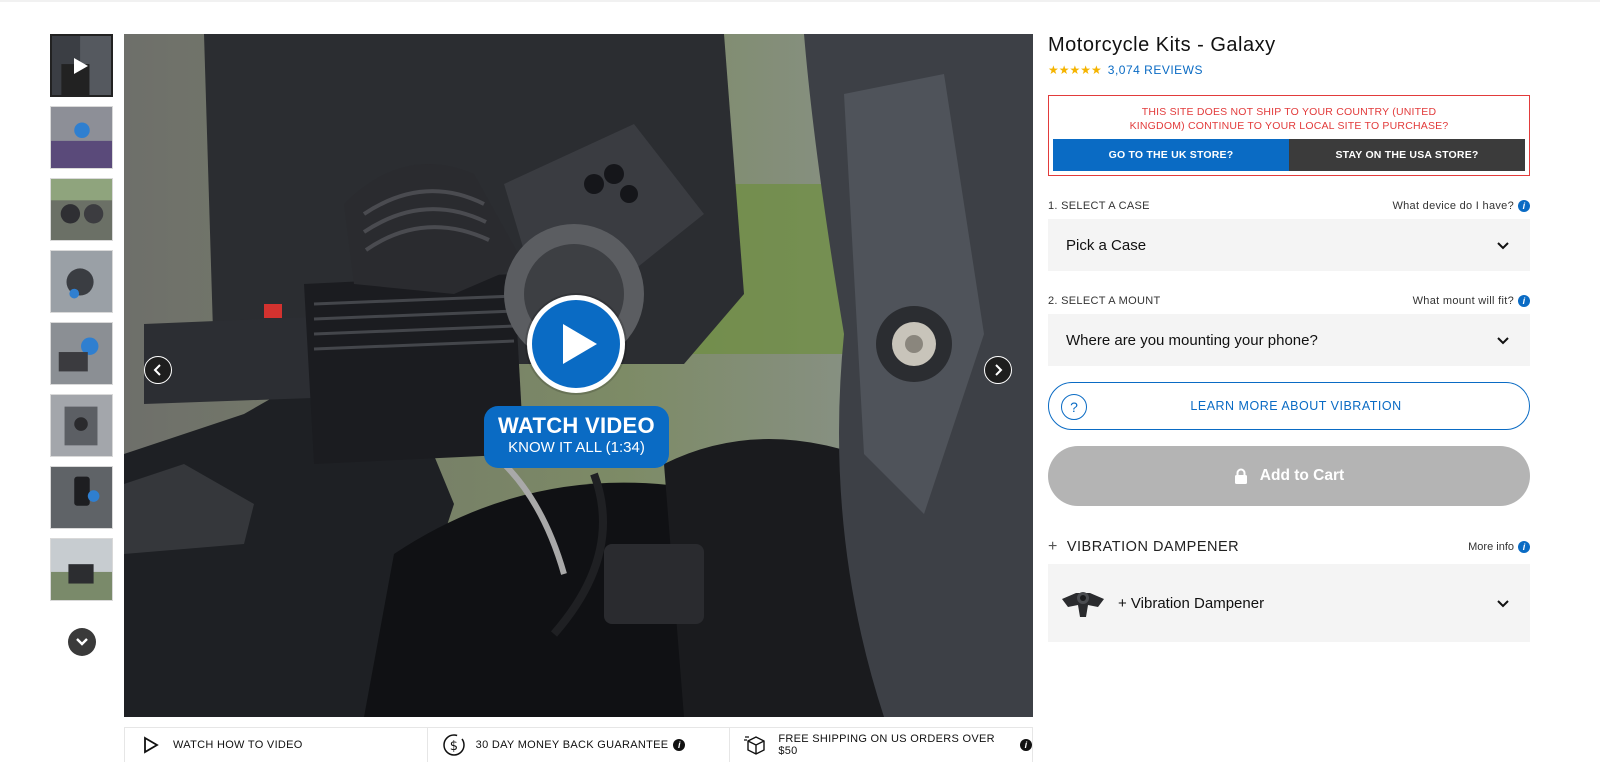 The image size is (1600, 762). What do you see at coordinates (1099, 206) in the screenshot?
I see `case-select-label: 1. SELECT A CASE` at bounding box center [1099, 206].